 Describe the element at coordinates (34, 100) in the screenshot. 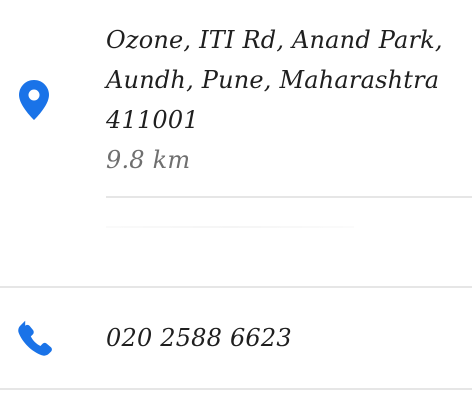

I see `location-pin-icon` at that location.